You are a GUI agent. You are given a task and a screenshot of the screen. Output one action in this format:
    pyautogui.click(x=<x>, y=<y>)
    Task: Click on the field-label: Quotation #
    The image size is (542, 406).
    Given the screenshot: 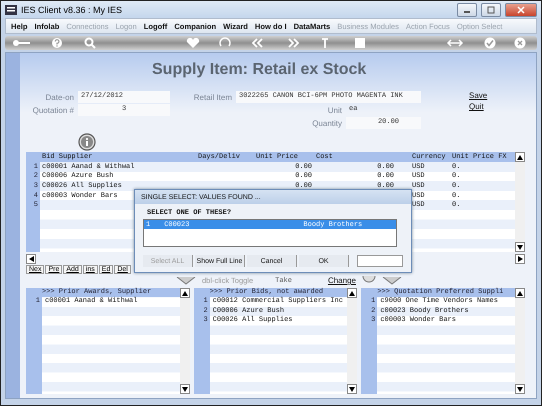 What is the action you would take?
    pyautogui.click(x=53, y=110)
    